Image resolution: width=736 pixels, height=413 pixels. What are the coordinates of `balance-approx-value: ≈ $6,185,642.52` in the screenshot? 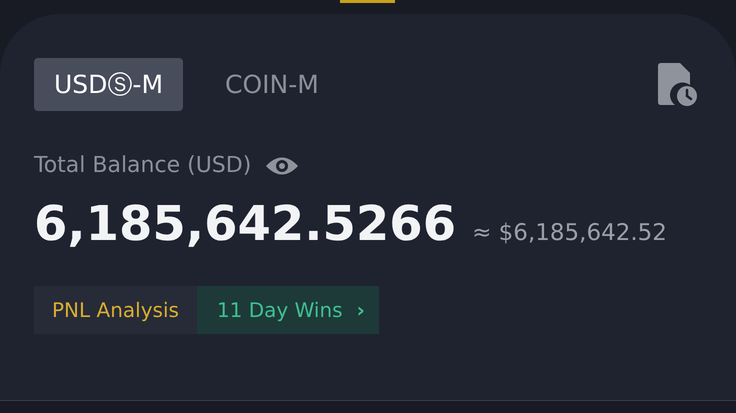 It's located at (569, 233).